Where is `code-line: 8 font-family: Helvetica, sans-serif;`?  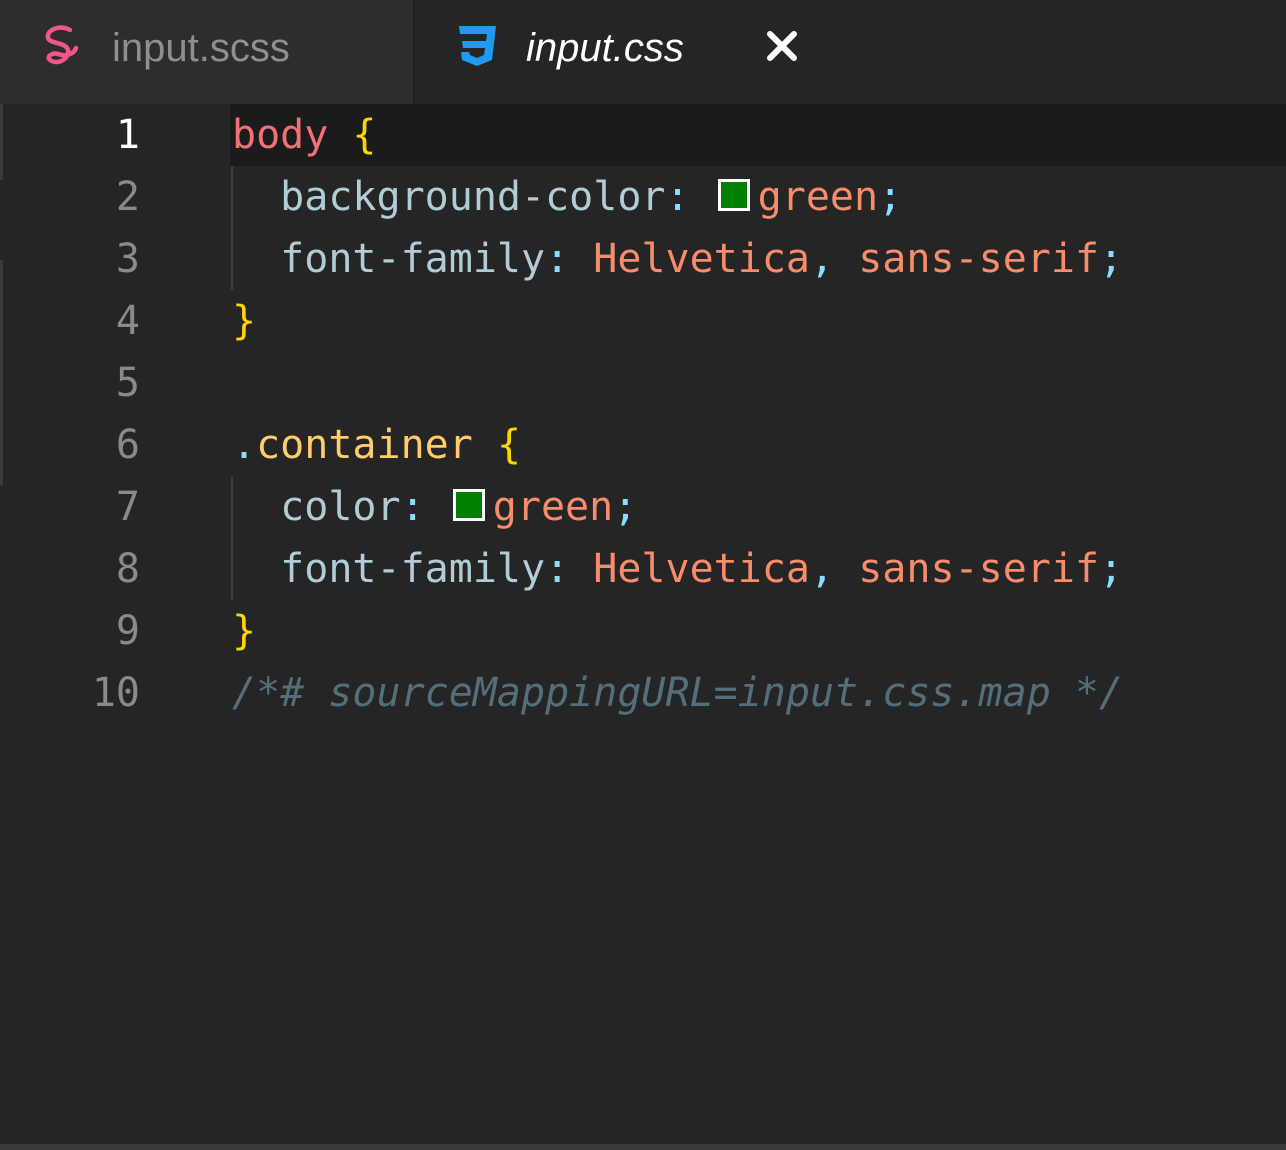
code-line: 8 font-family: Helvetica, sans-serif; is located at coordinates (643, 569).